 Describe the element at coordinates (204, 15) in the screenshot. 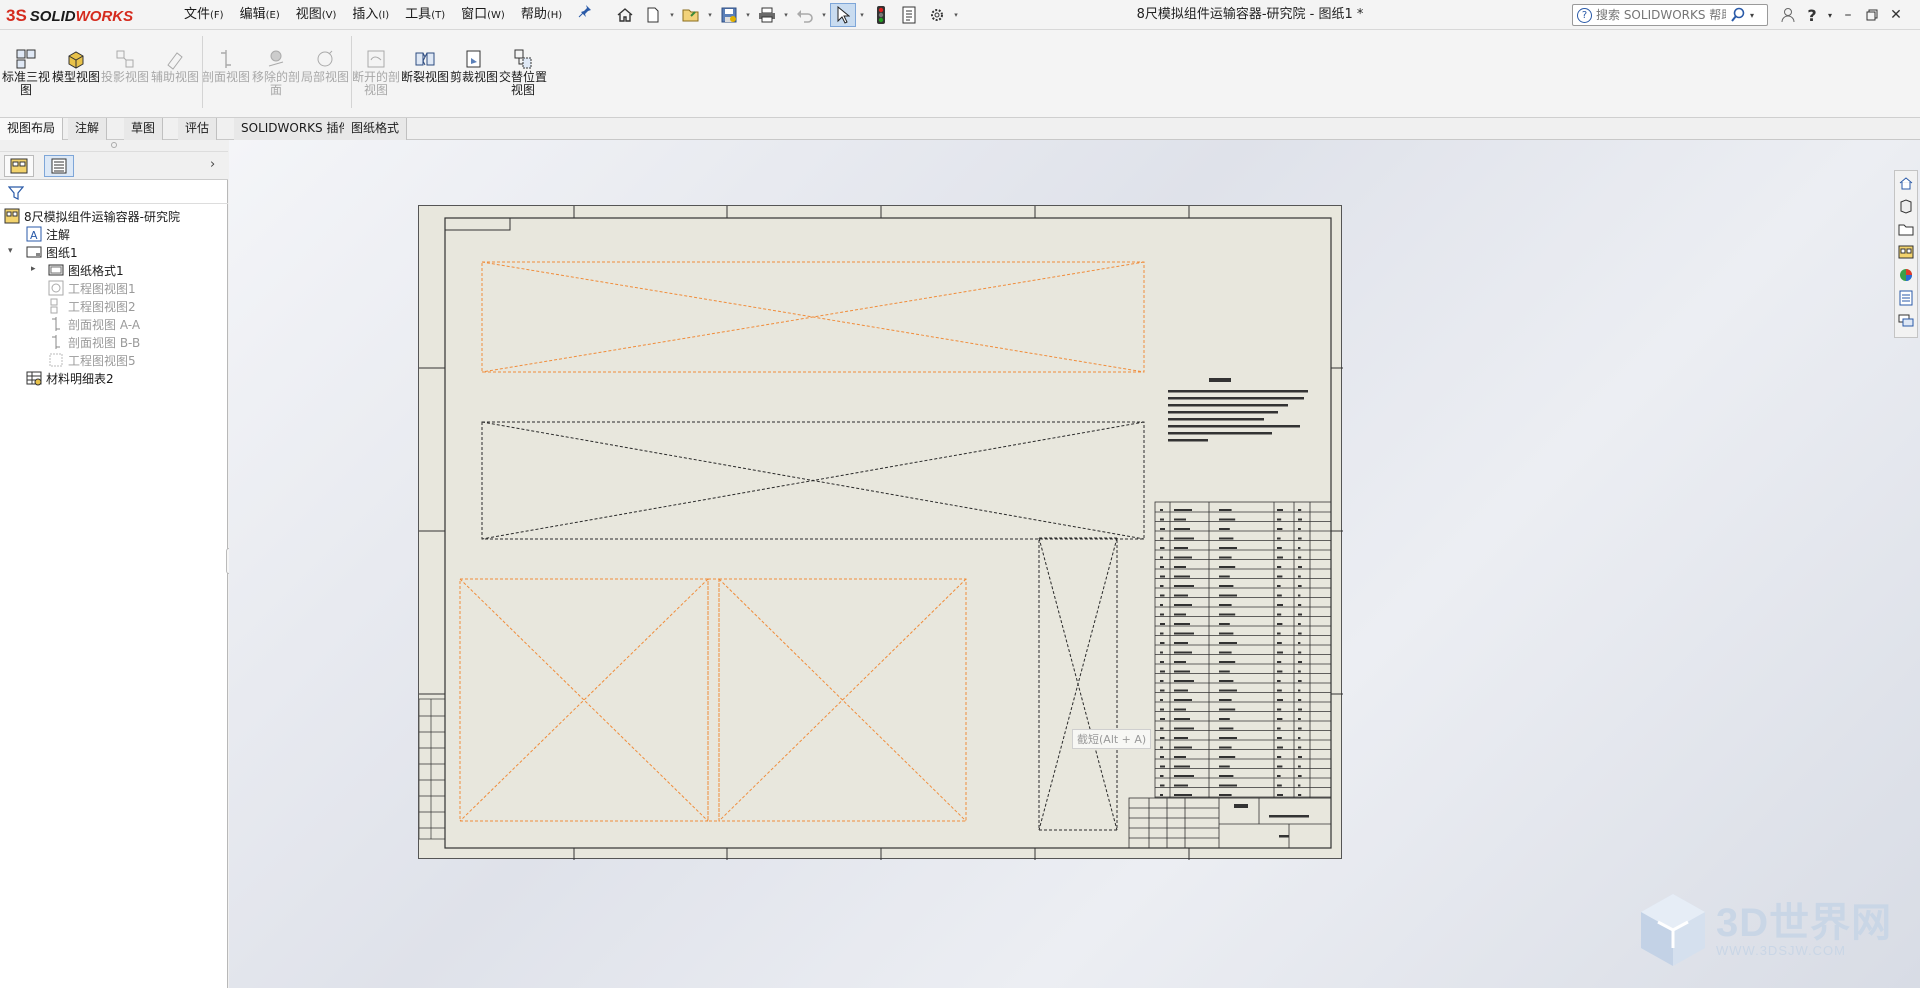

I see `menu-item-0: 文件(F)` at that location.